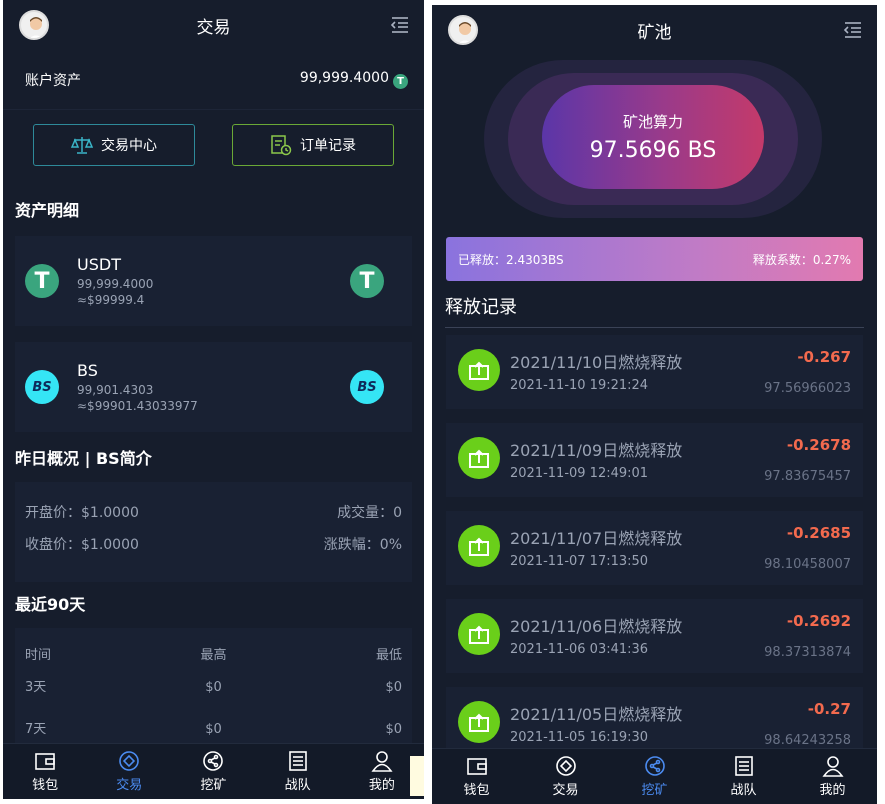 The height and width of the screenshot is (804, 885). Describe the element at coordinates (213, 761) in the screenshot. I see `mining-icon` at that location.